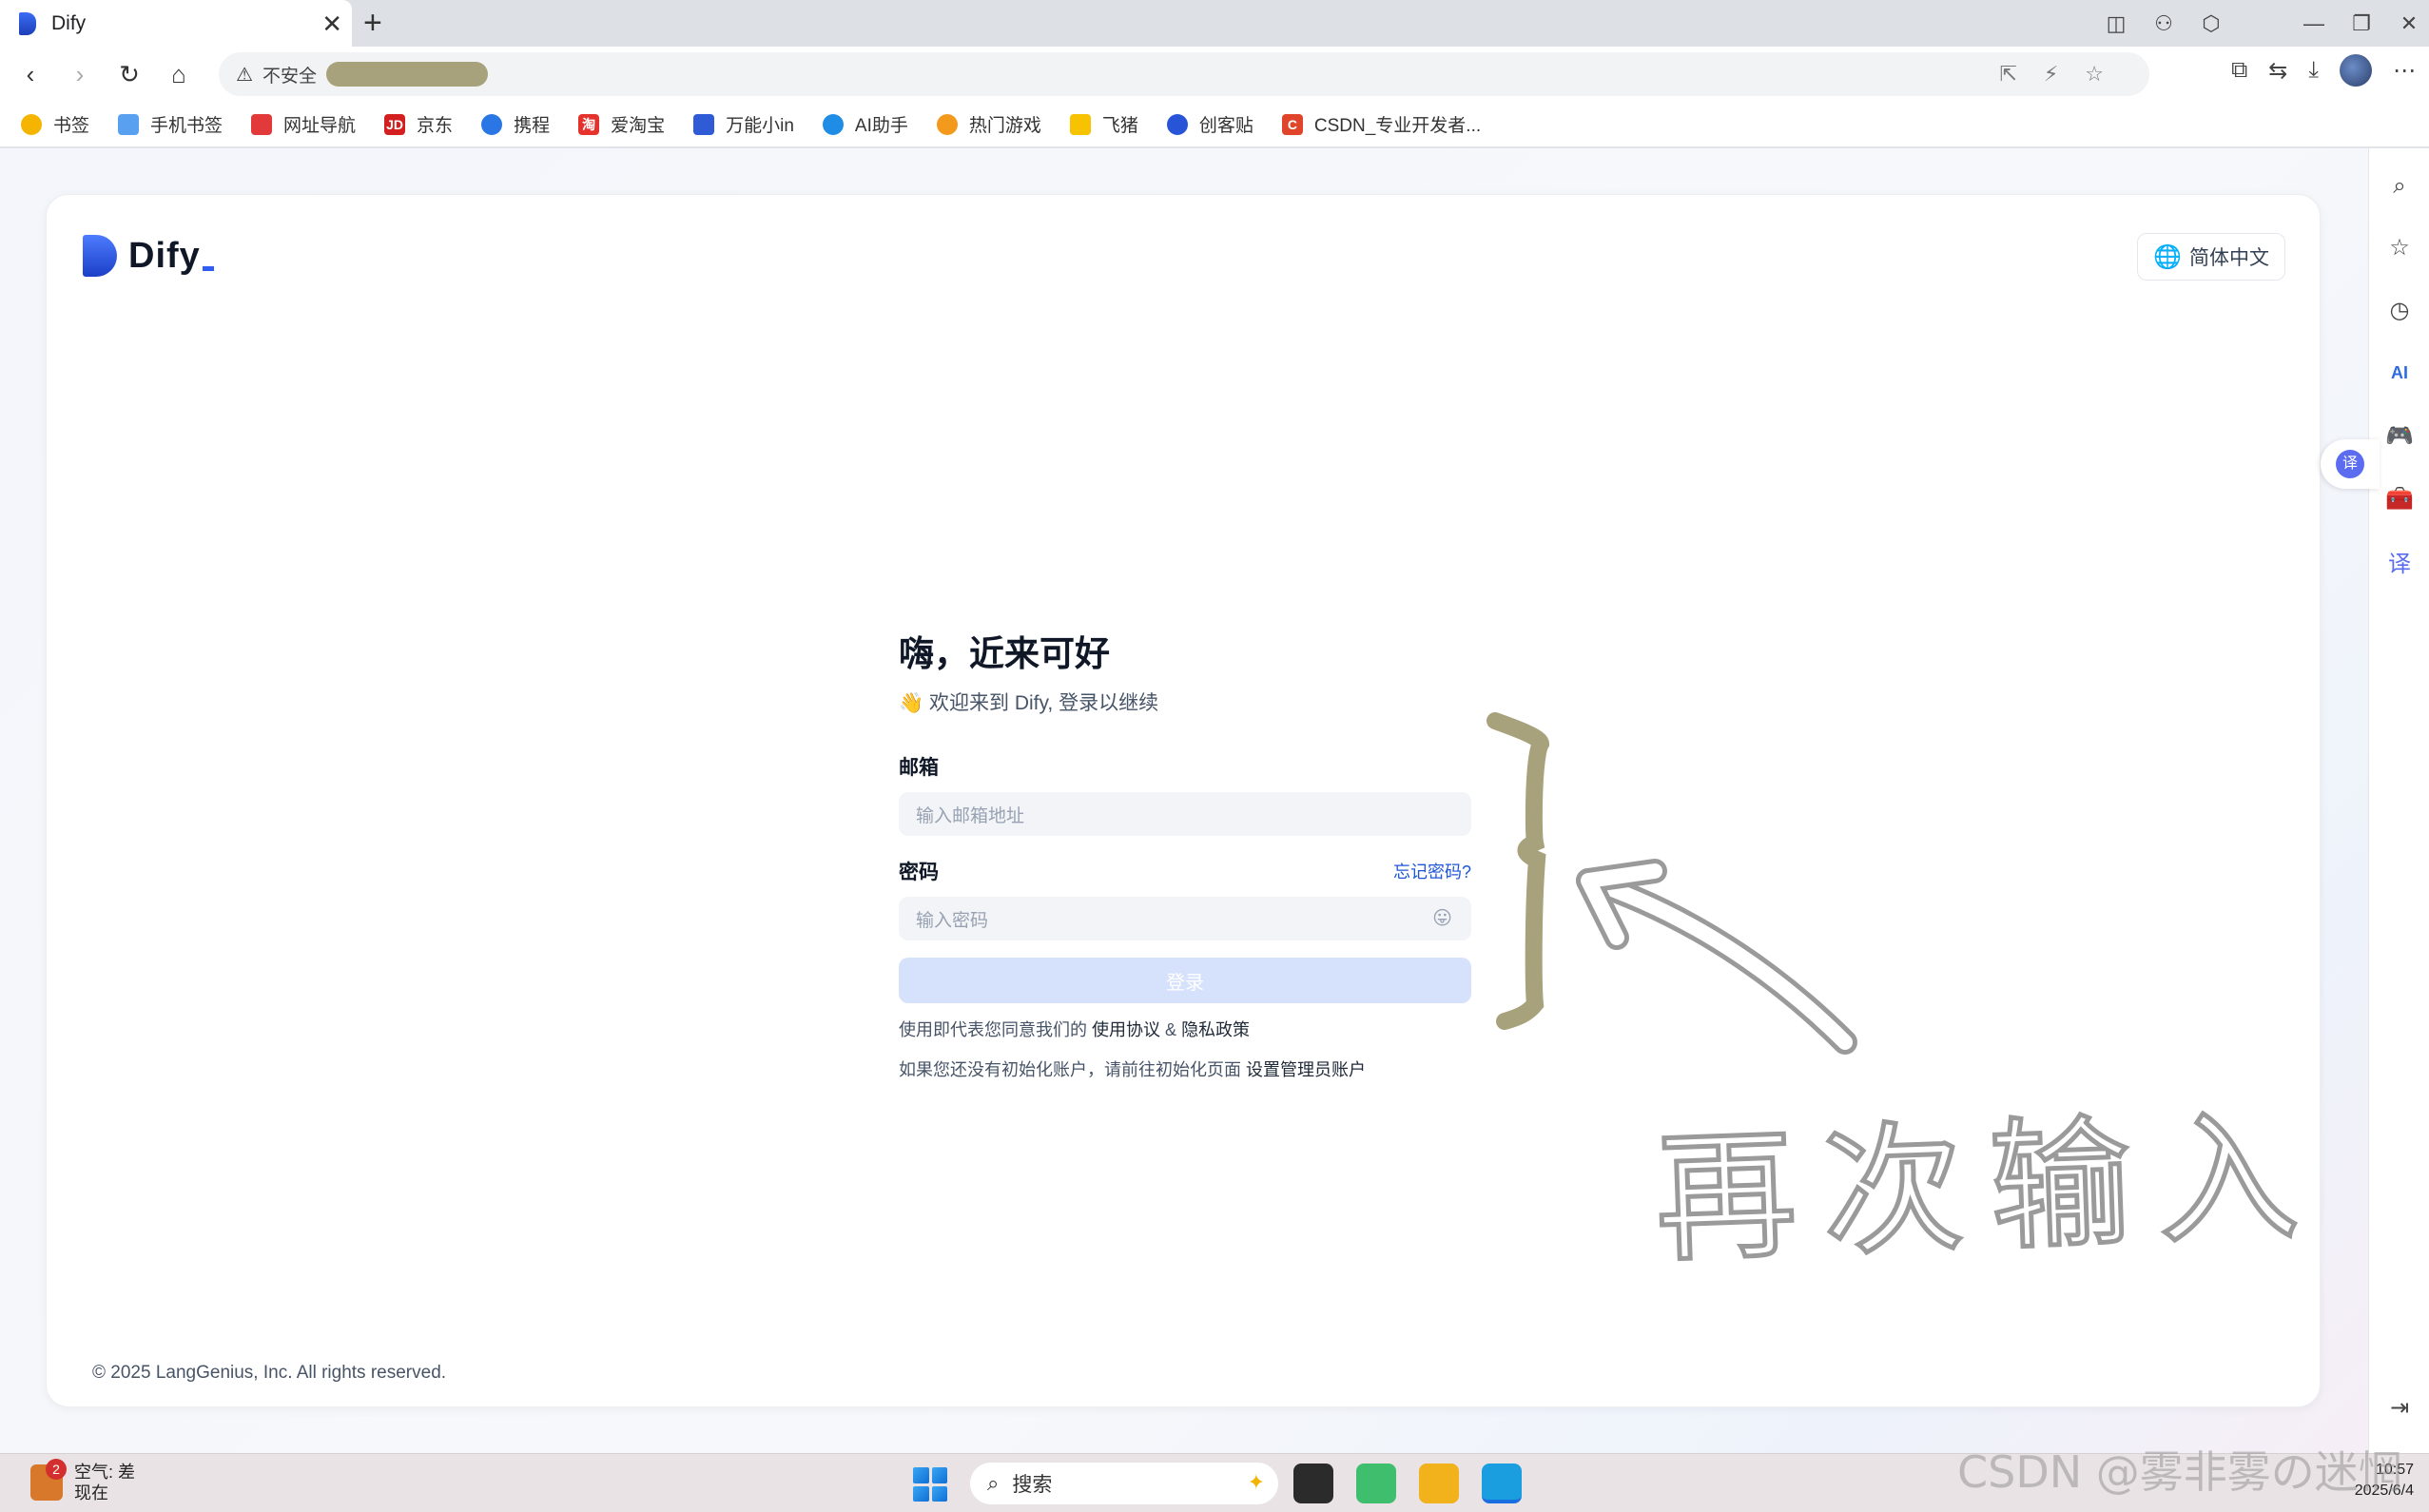 The height and width of the screenshot is (1512, 2429). I want to click on annotation-bracket, so click(1518, 871).